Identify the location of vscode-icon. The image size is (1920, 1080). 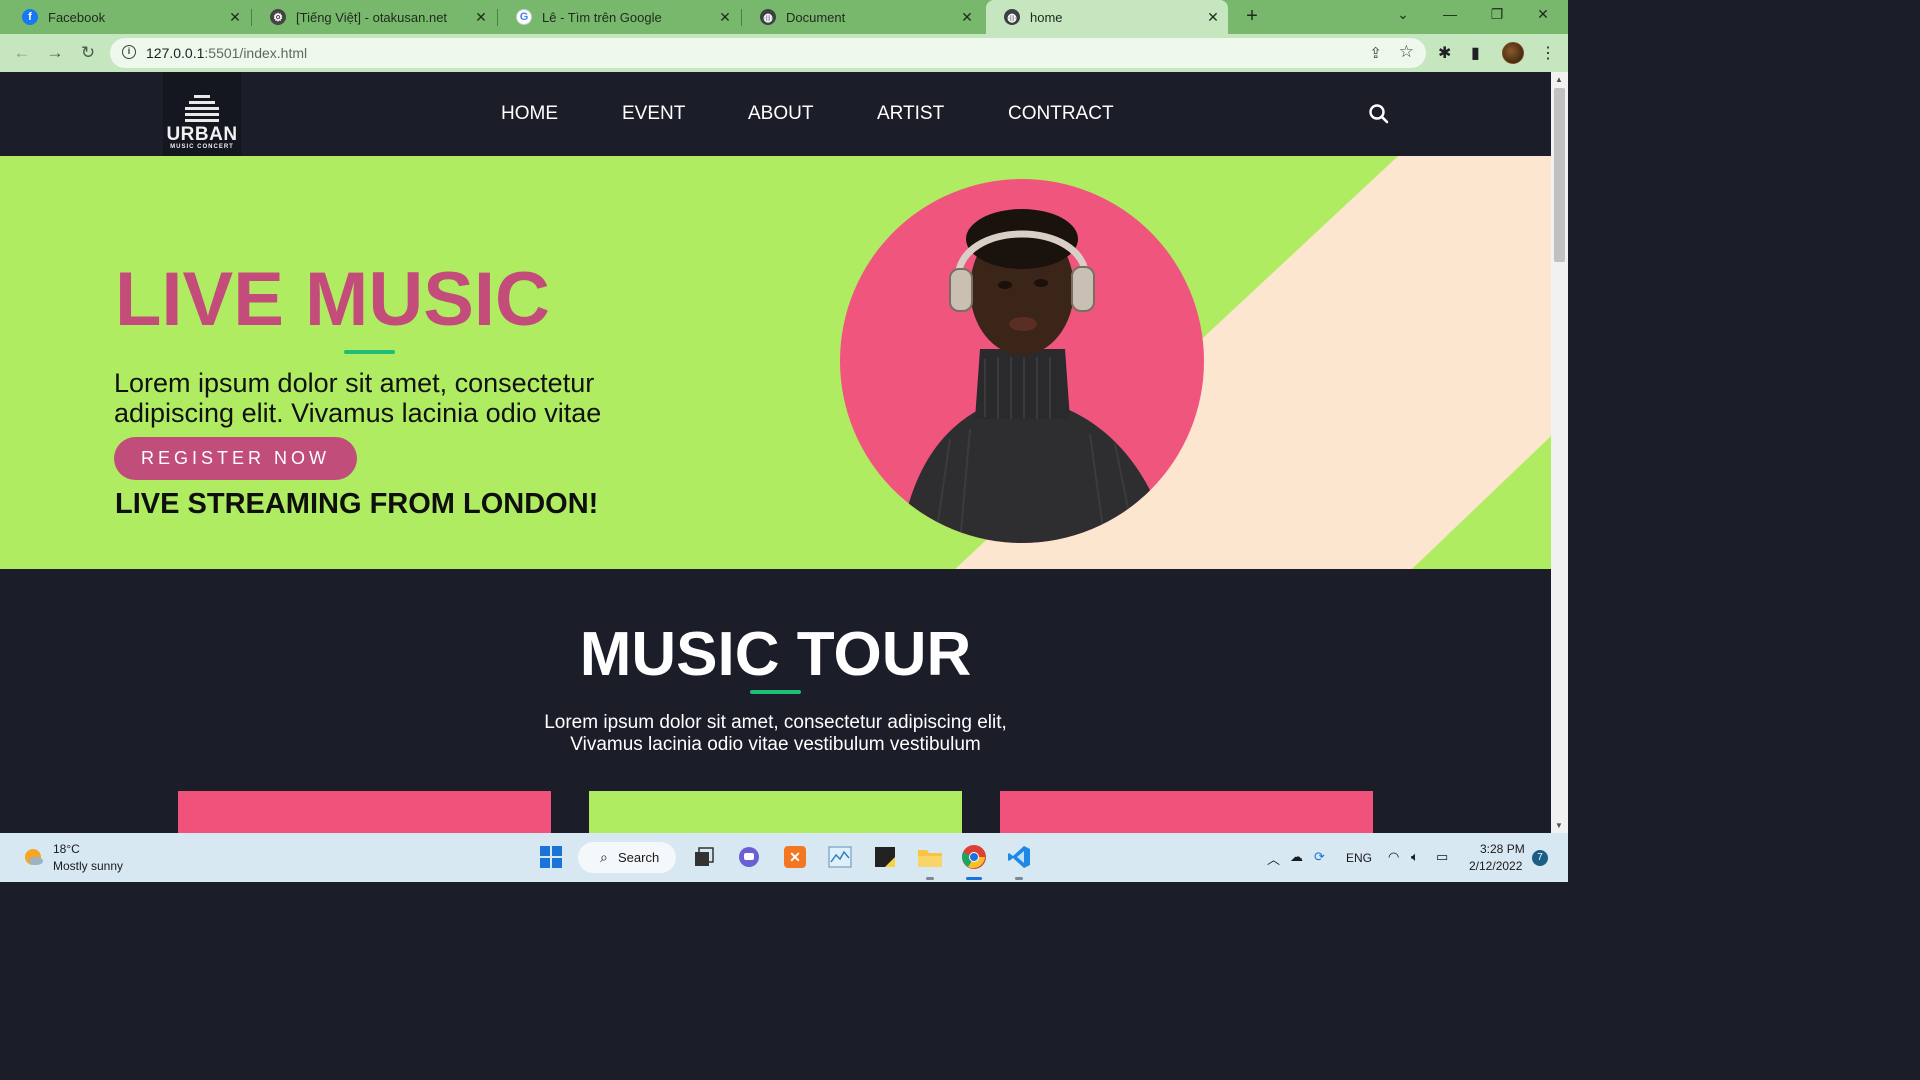
(1019, 857).